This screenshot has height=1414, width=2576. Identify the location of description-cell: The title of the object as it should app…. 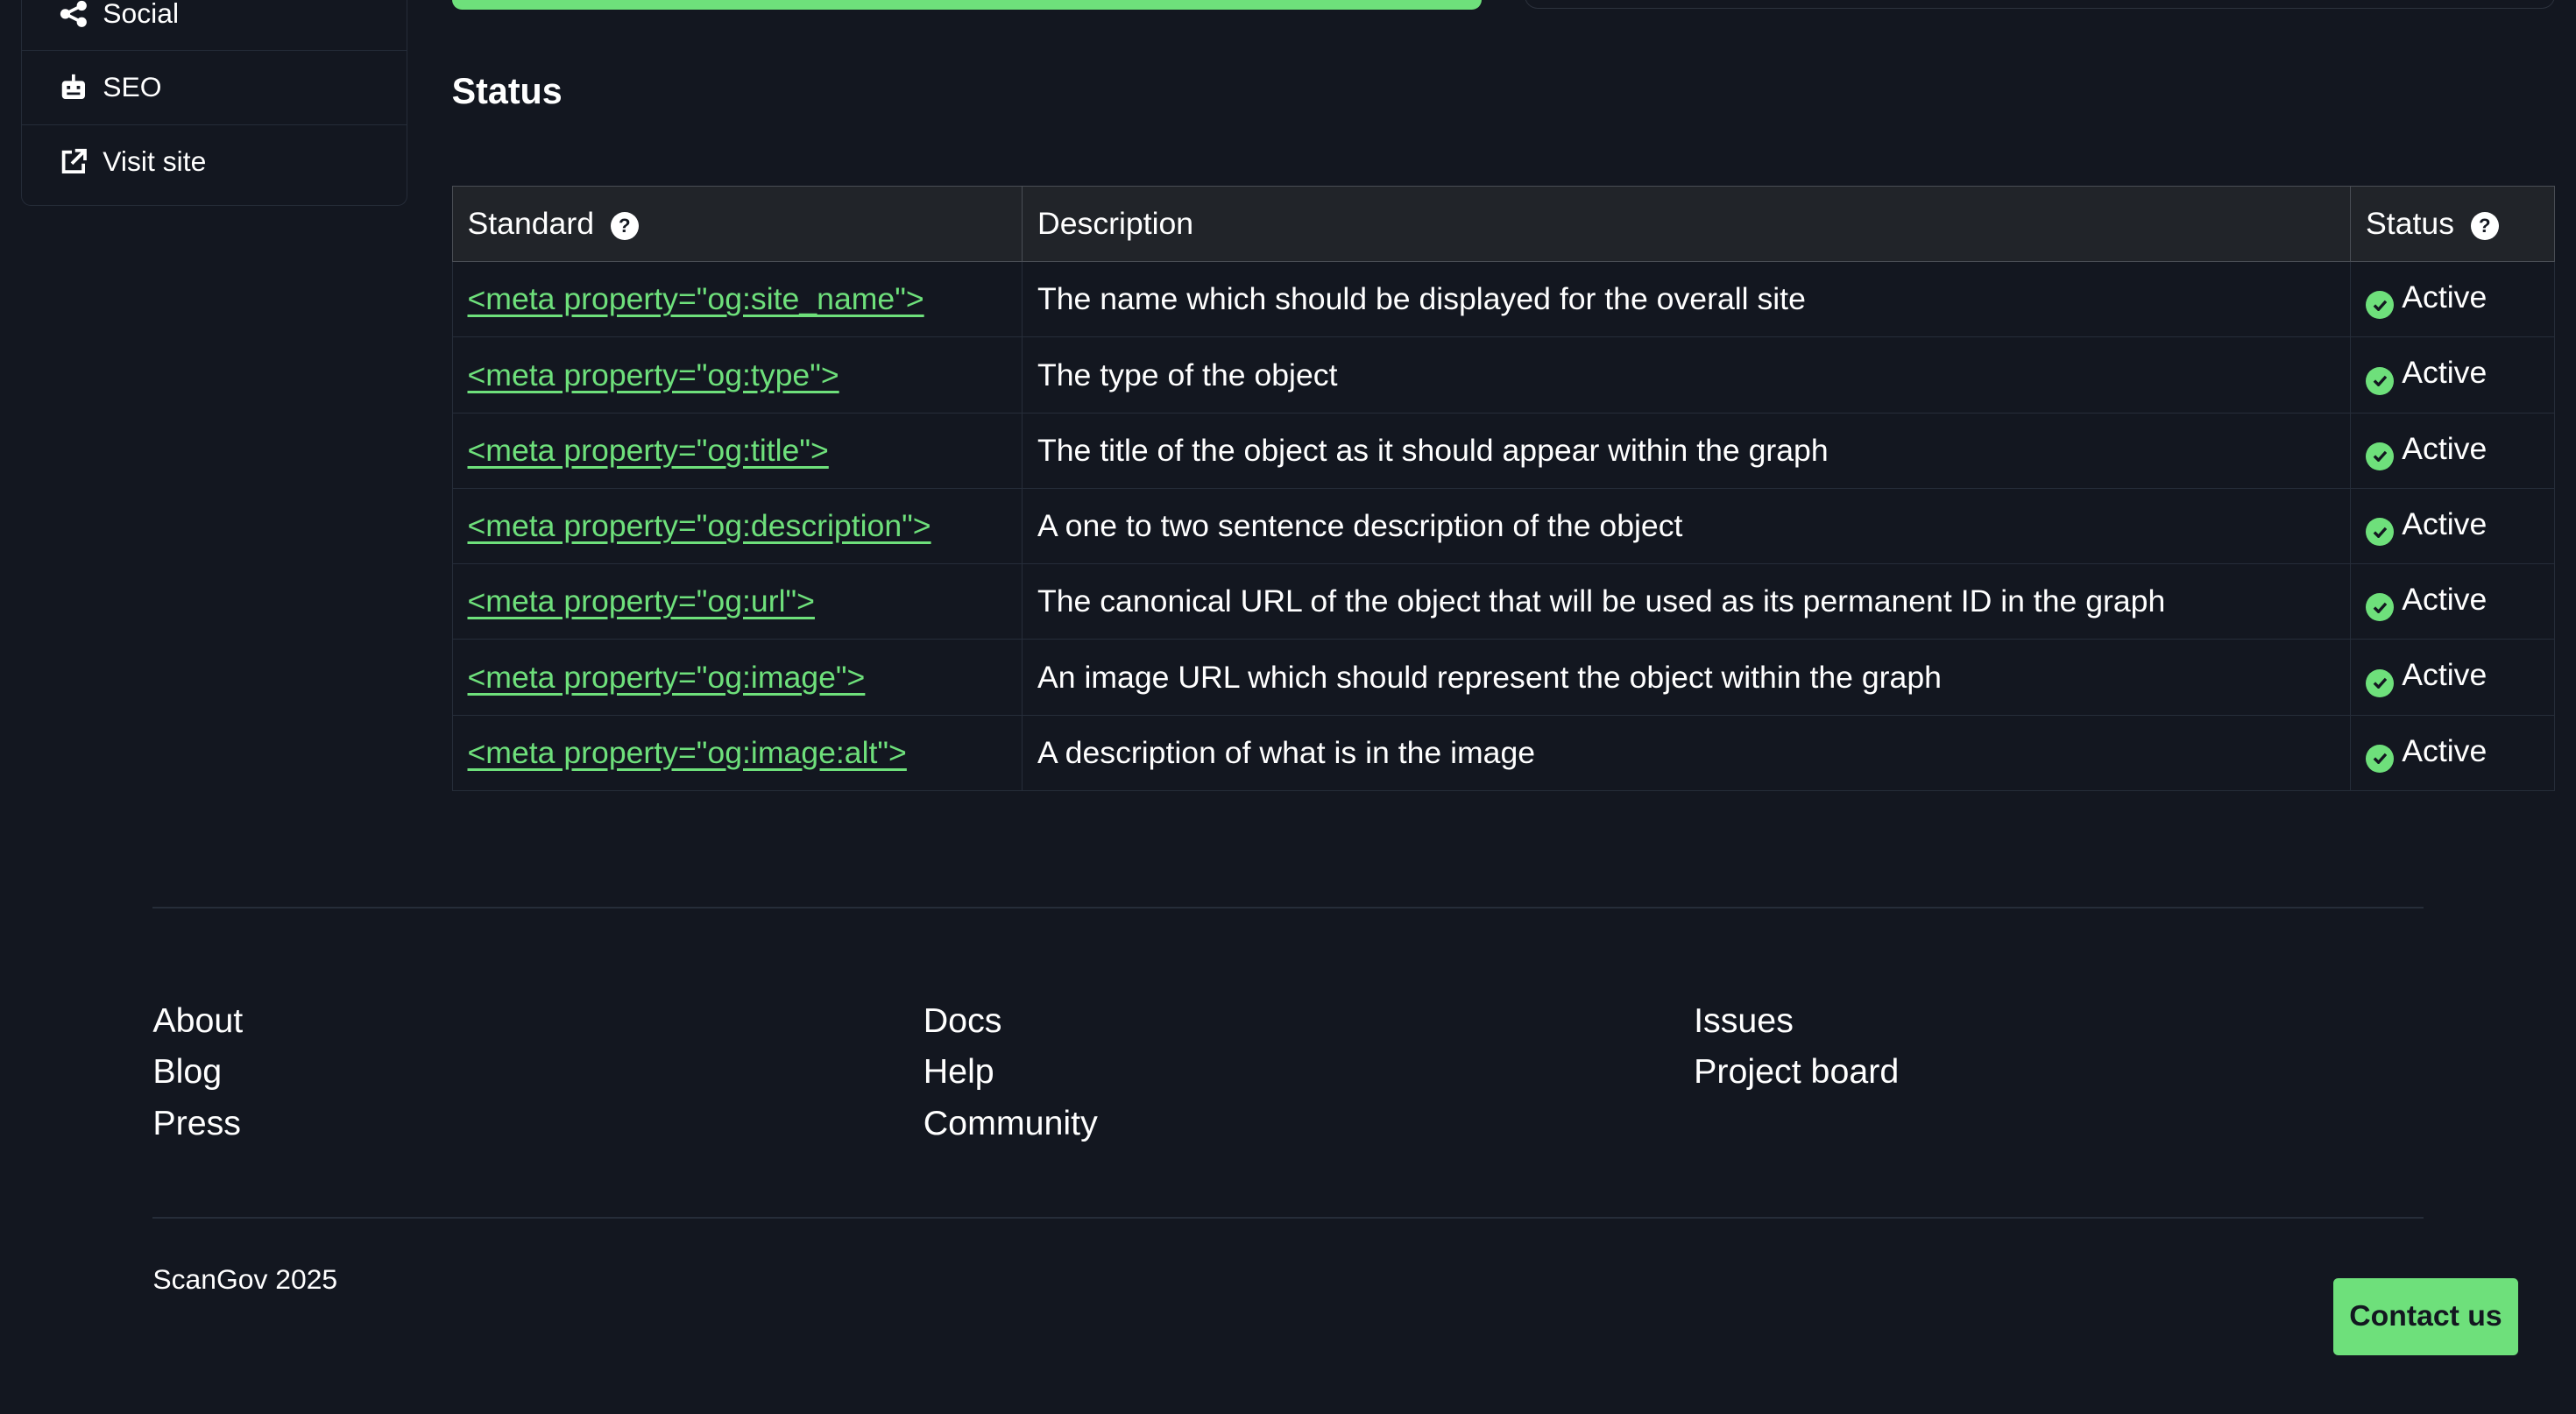
(1687, 450).